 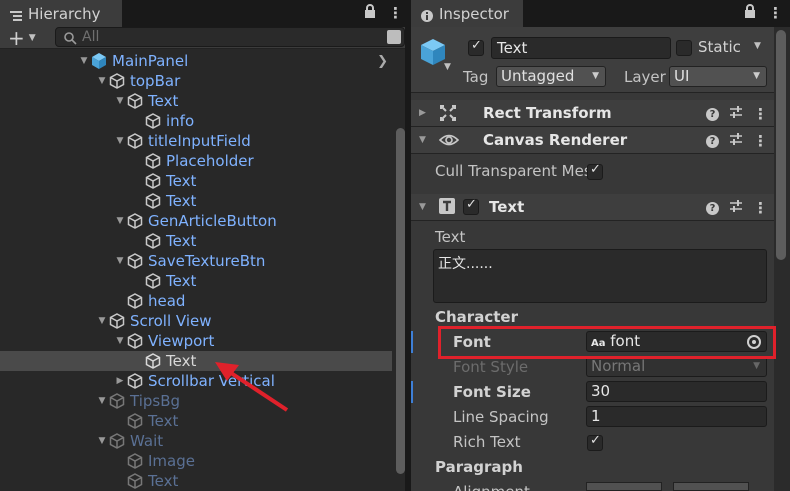 I want to click on tree-row: ▼ TipsBg, so click(x=196, y=401).